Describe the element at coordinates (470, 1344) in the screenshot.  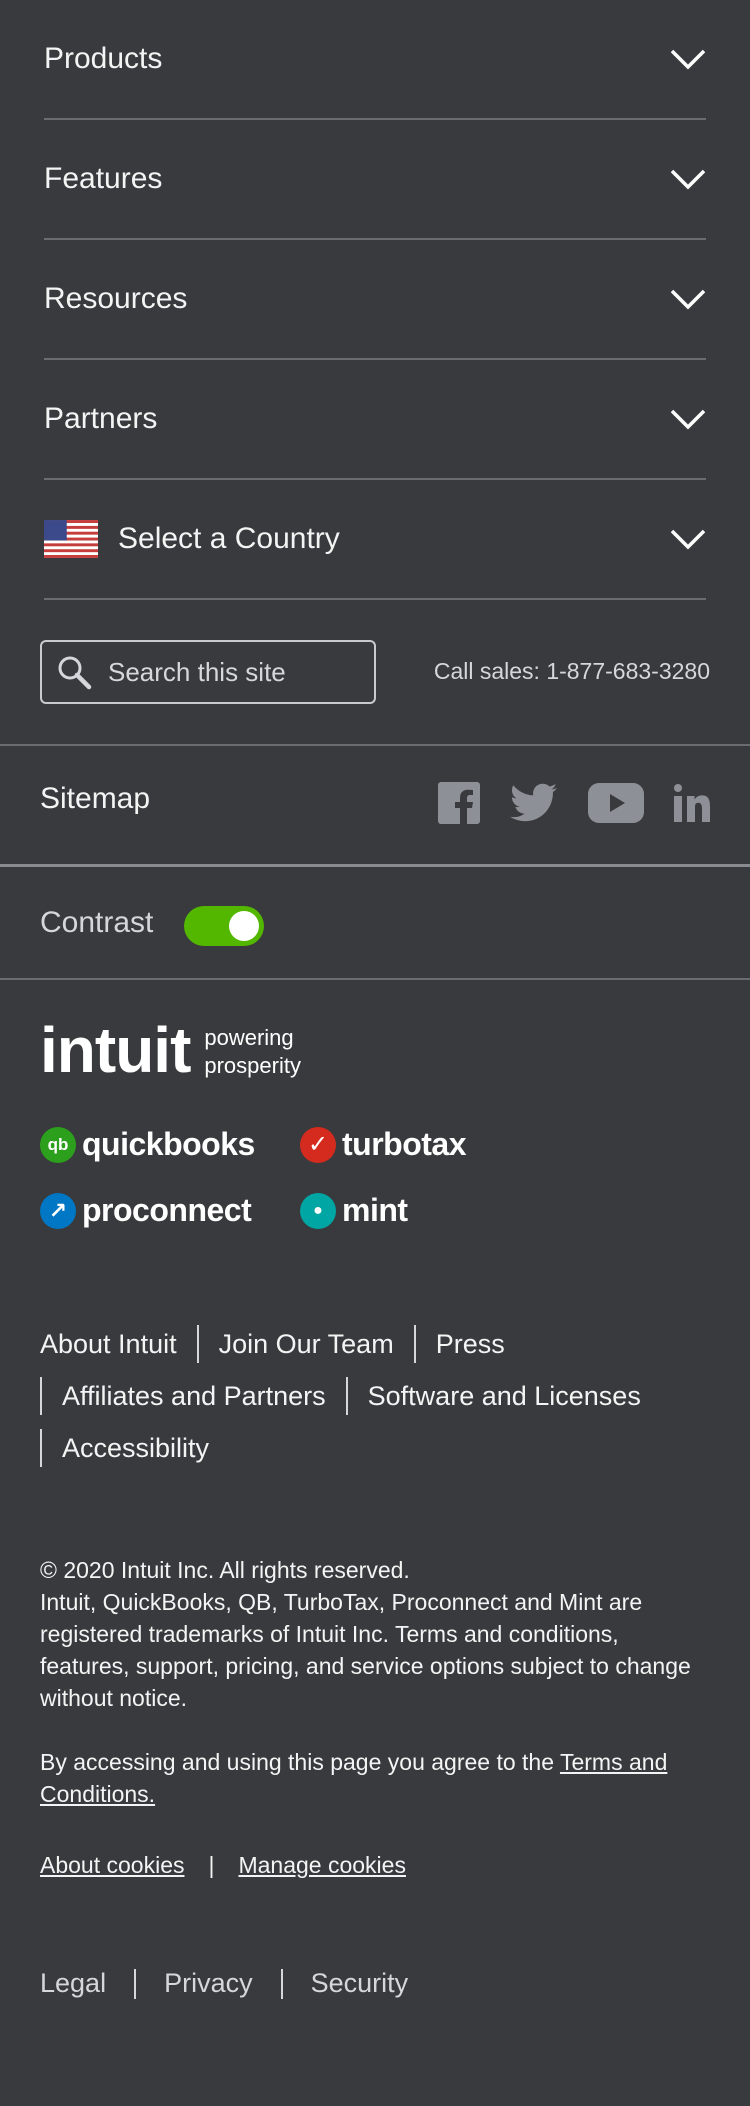
I see `press-link: Press` at that location.